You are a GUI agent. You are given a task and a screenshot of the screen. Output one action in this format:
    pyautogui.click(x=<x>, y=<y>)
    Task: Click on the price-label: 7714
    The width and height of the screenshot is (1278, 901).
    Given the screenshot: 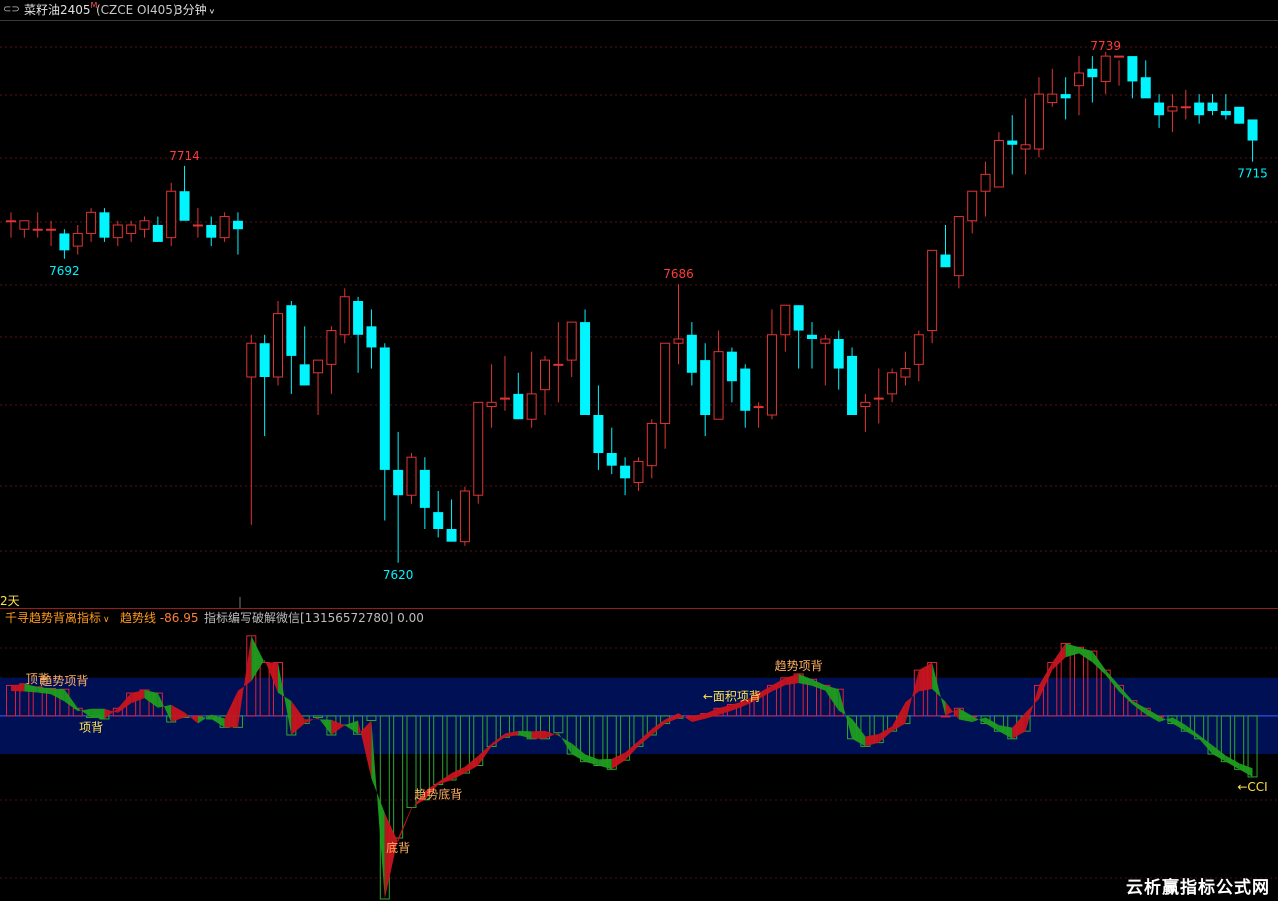 What is the action you would take?
    pyautogui.click(x=184, y=156)
    